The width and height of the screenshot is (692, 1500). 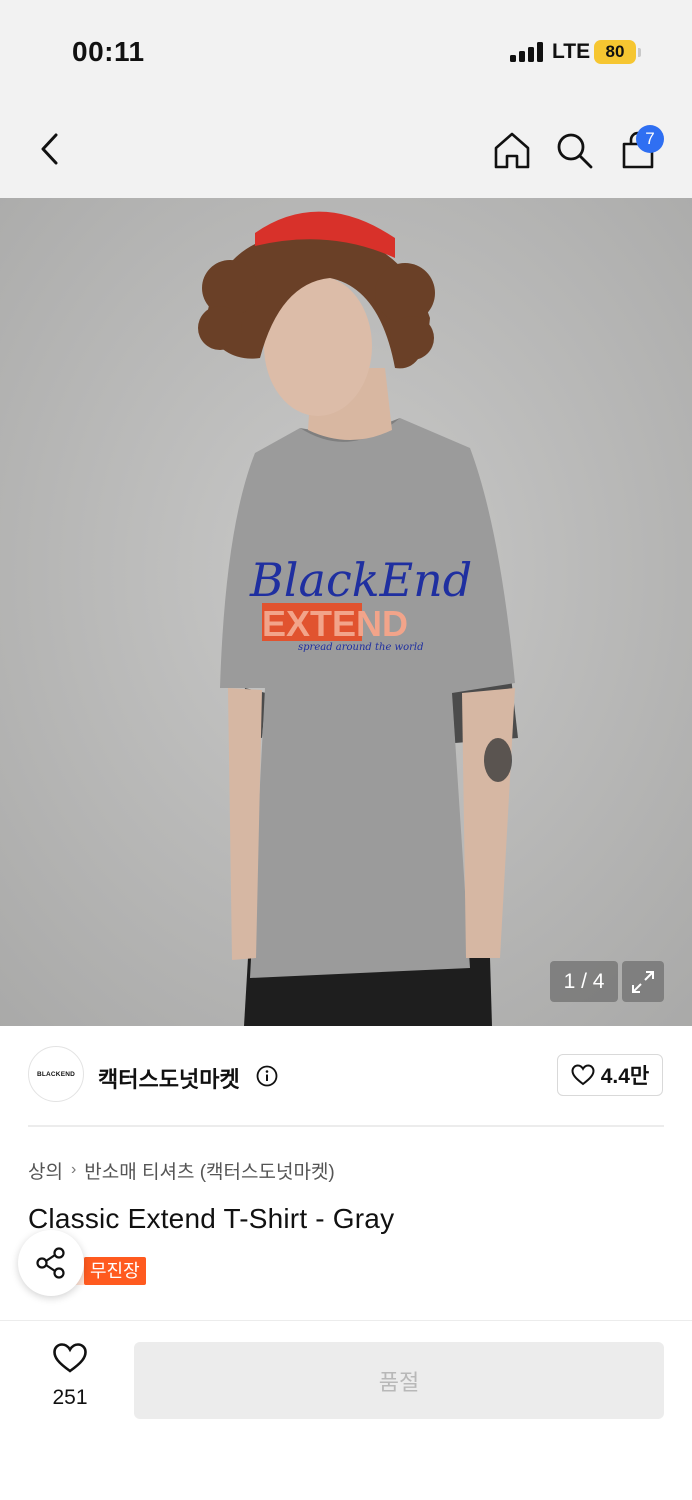 I want to click on share-icon, so click(x=50, y=1263).